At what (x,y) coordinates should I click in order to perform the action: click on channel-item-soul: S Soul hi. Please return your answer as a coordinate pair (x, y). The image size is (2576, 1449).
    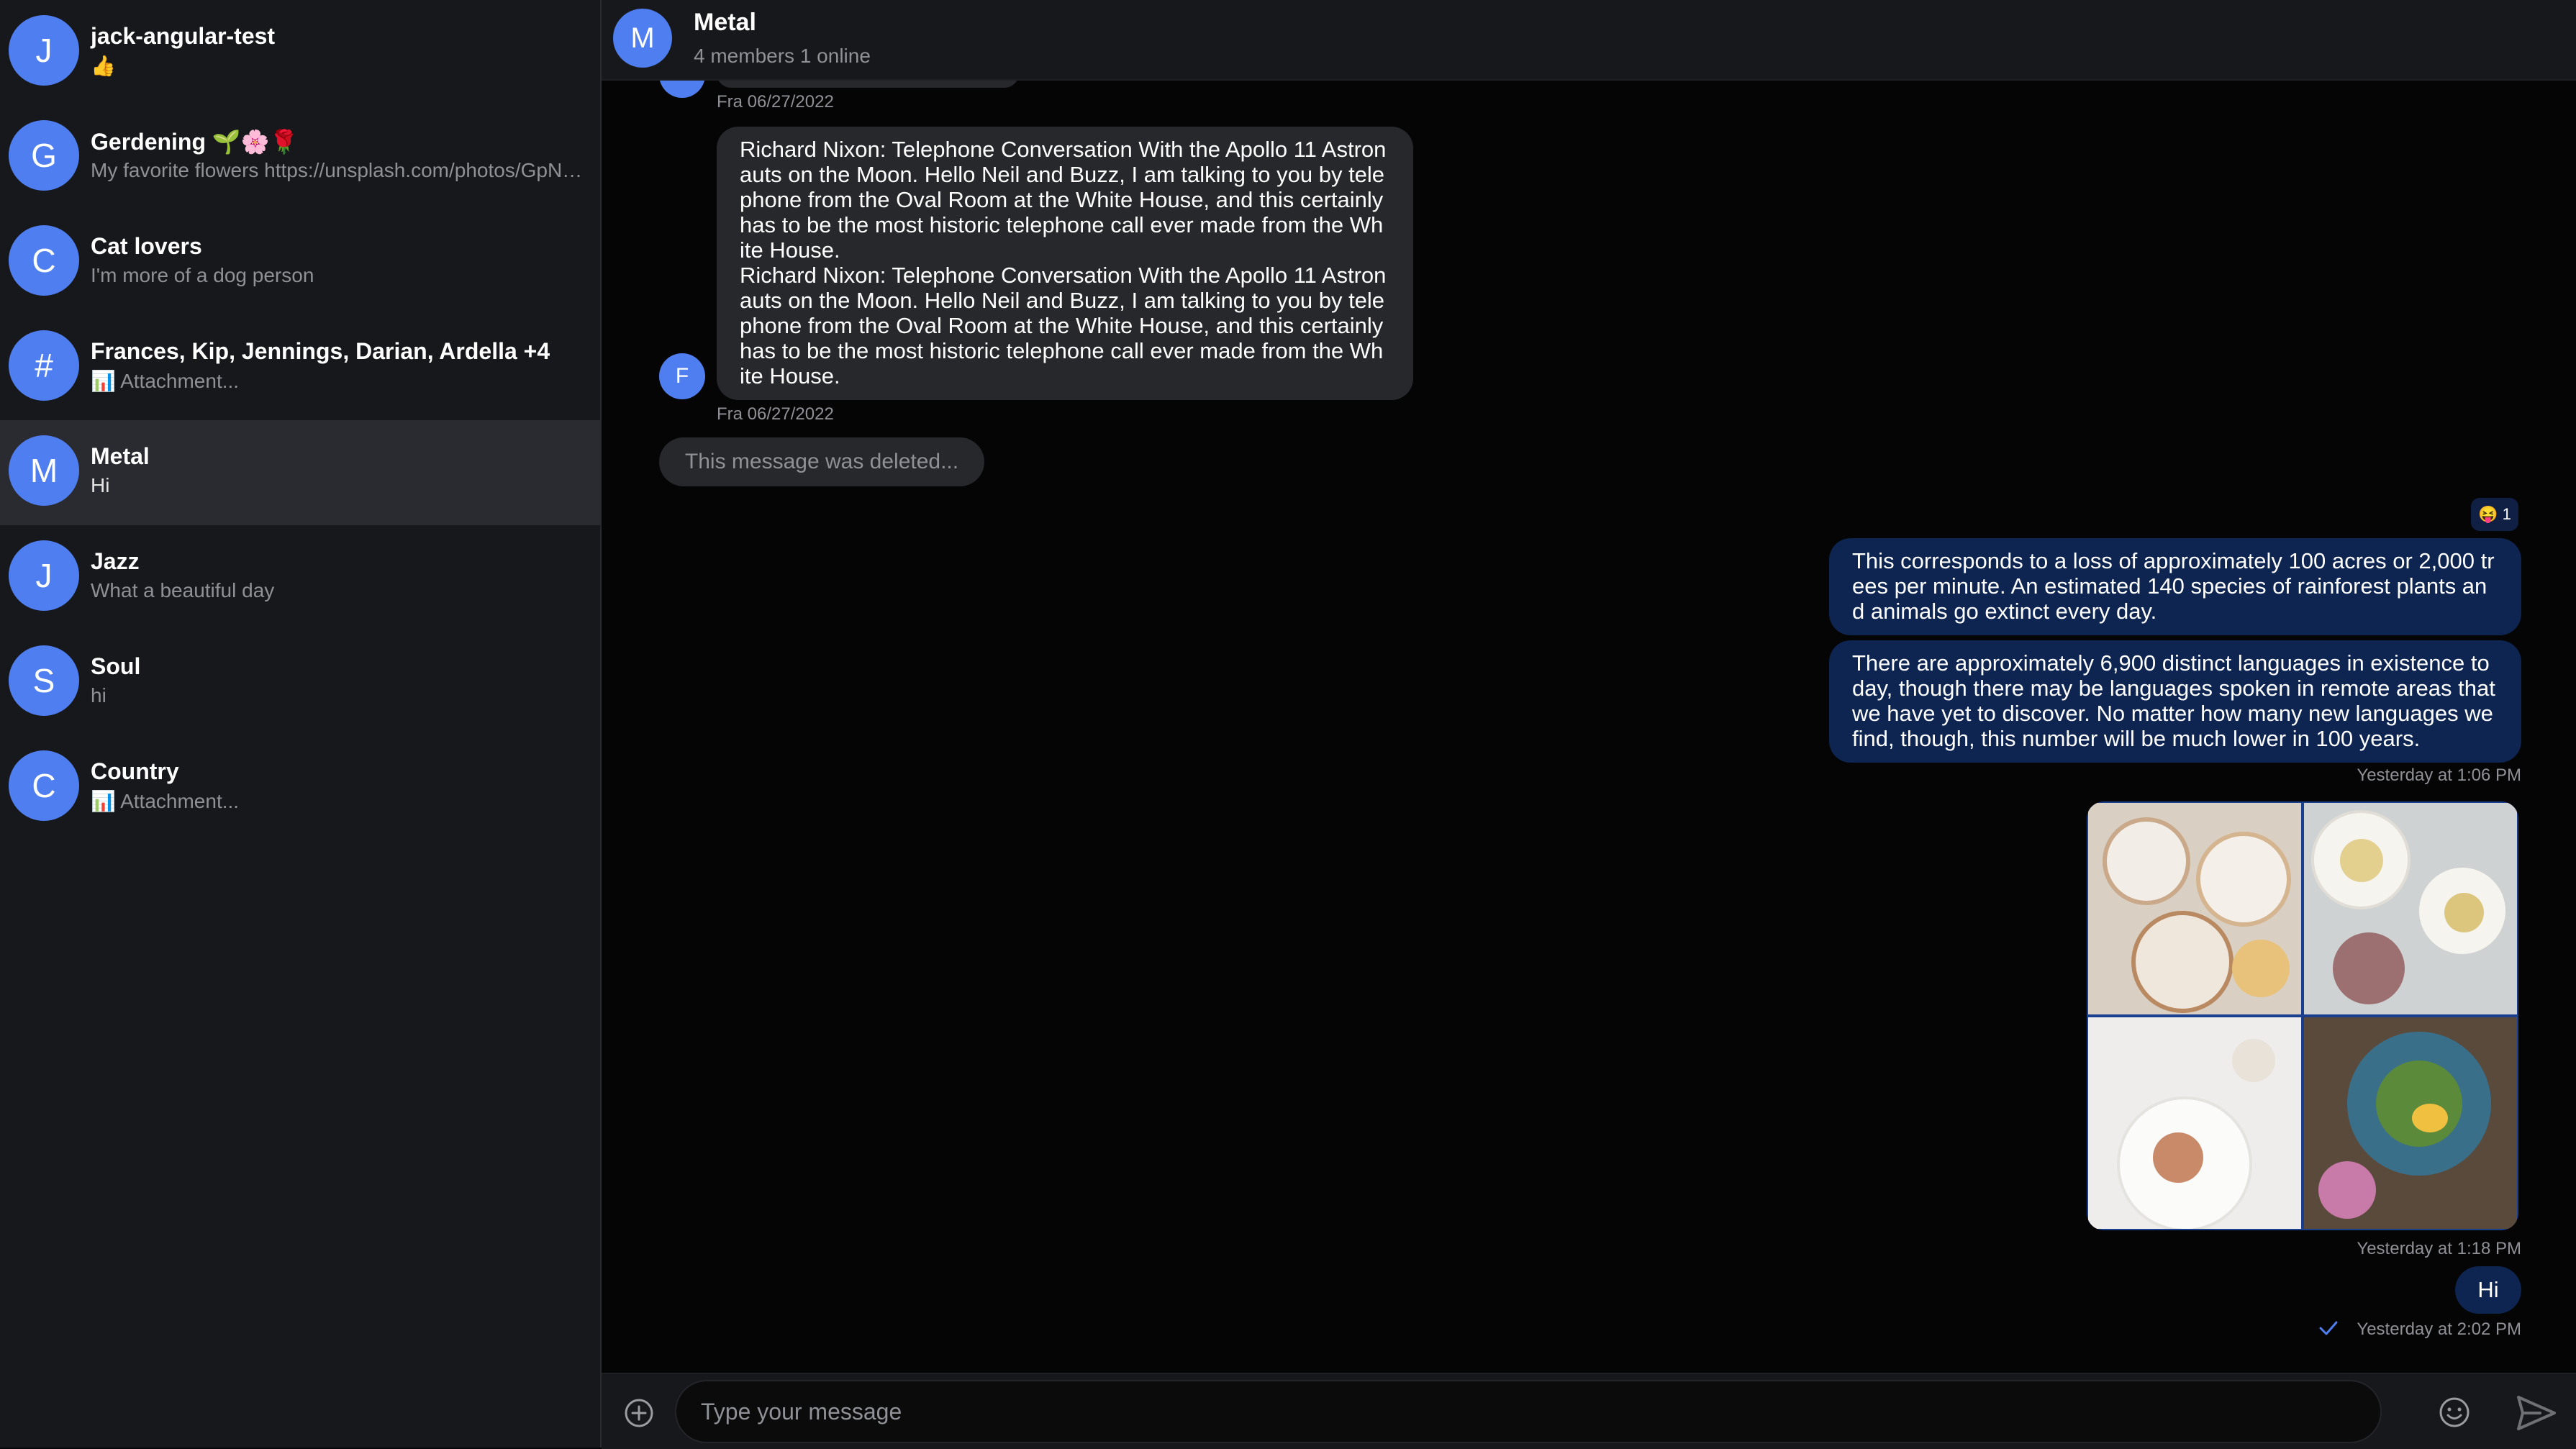
    Looking at the image, I should click on (300, 682).